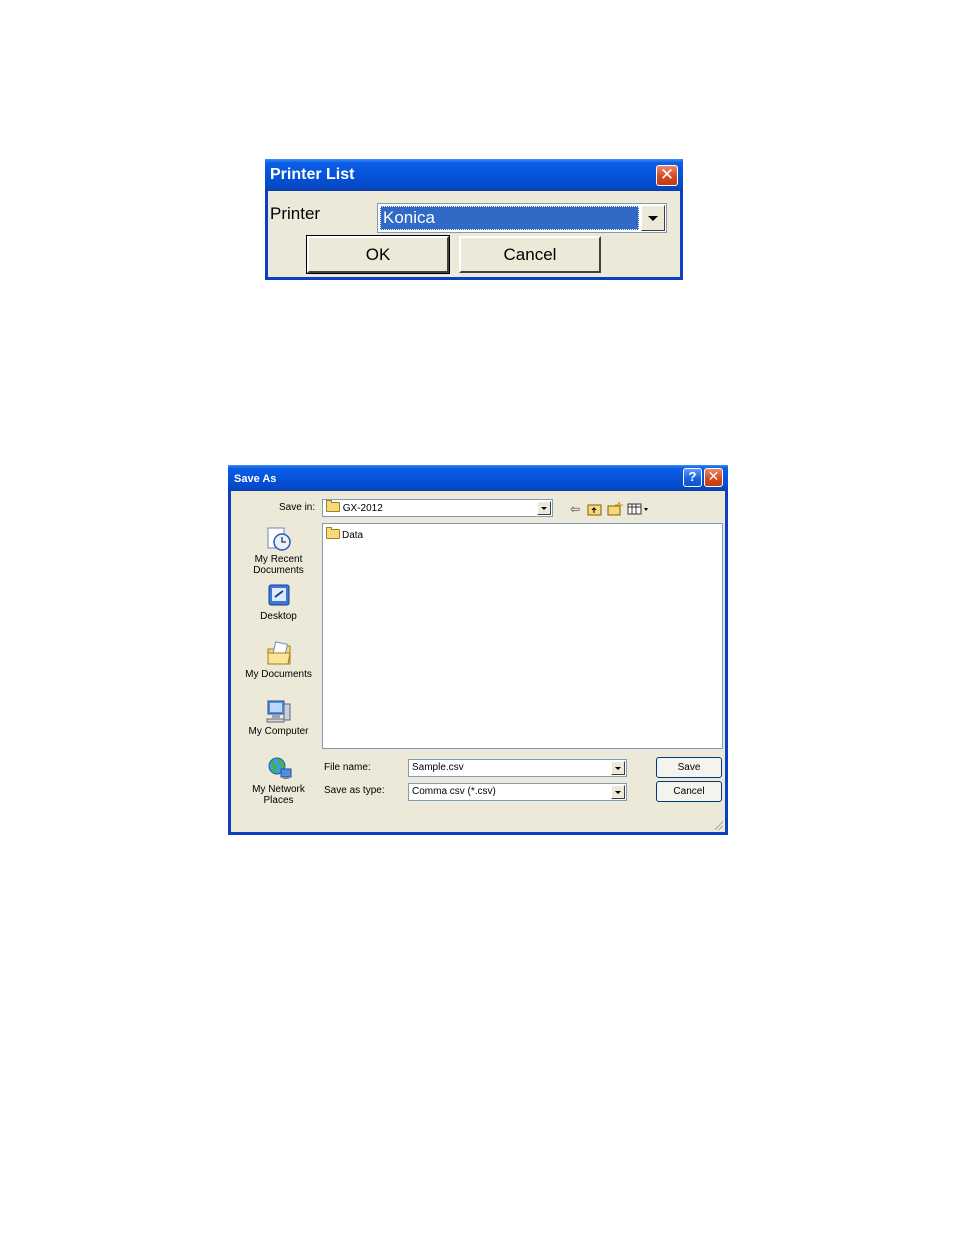 This screenshot has width=954, height=1235. Describe the element at coordinates (279, 539) in the screenshot. I see `recent-documents-icon` at that location.